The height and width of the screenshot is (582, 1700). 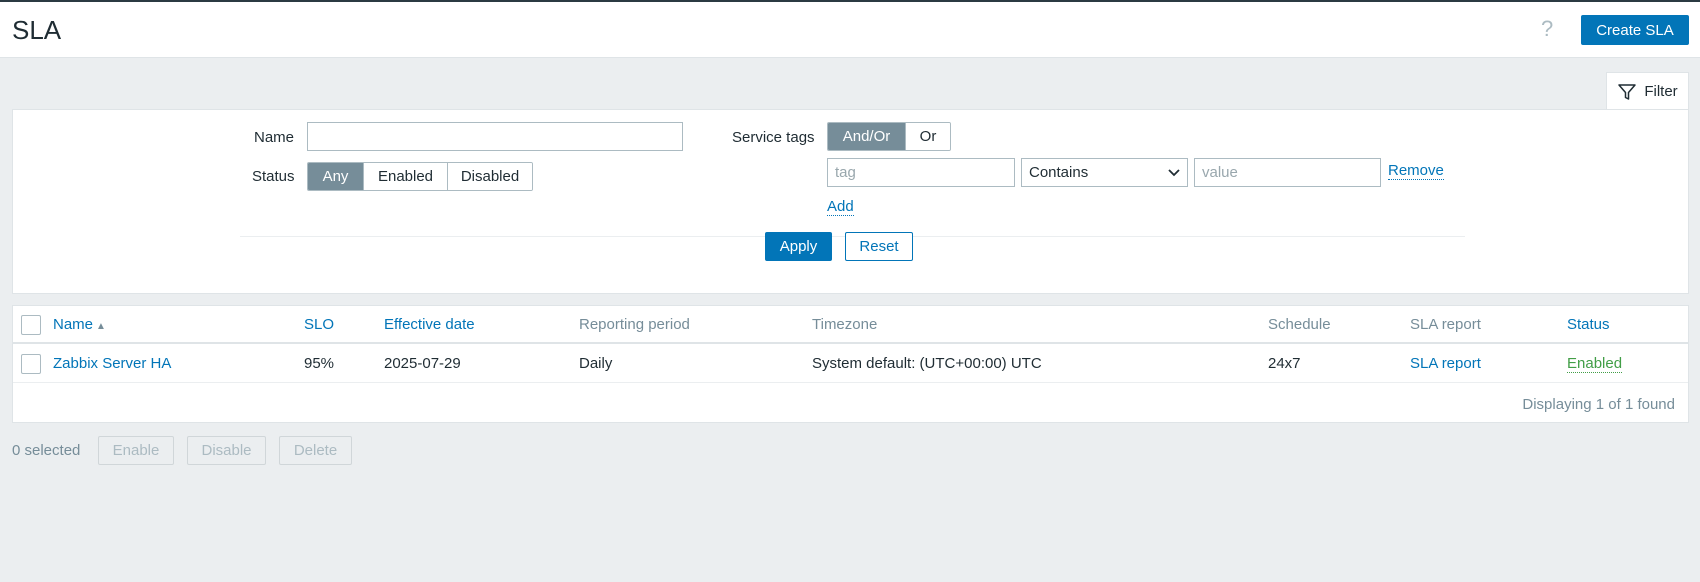 I want to click on name-label: Name, so click(x=274, y=137).